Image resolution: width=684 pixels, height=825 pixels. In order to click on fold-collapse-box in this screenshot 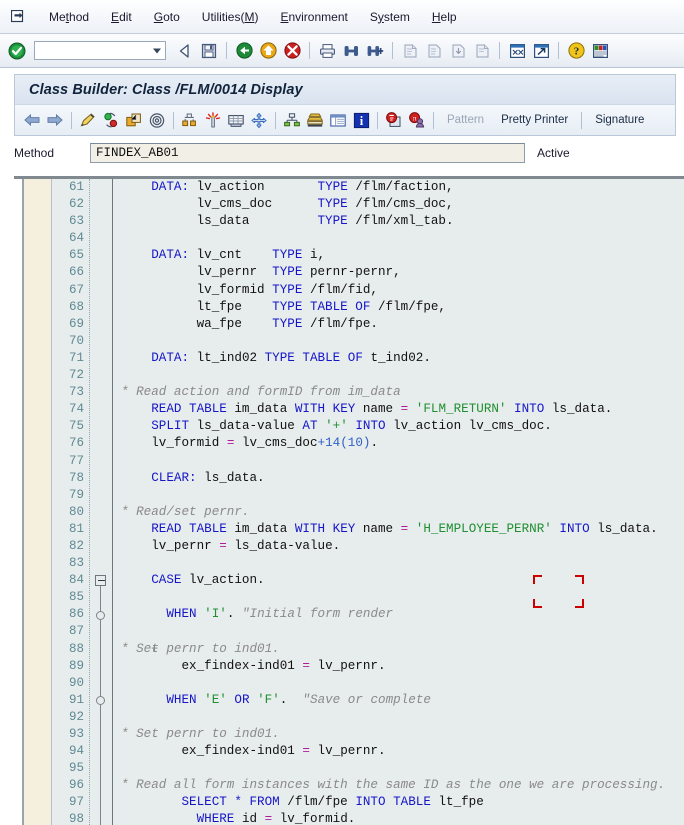, I will do `click(100, 581)`.